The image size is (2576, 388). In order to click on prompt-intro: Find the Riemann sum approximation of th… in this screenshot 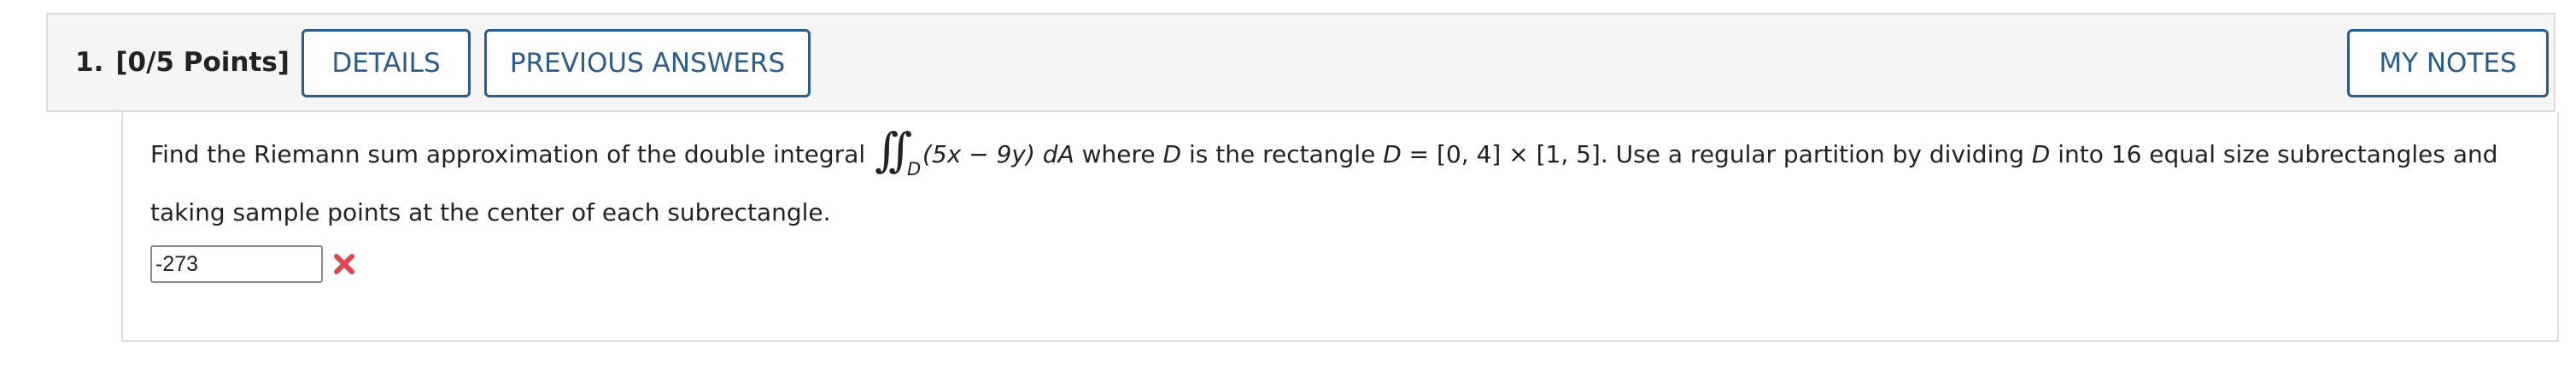, I will do `click(512, 154)`.